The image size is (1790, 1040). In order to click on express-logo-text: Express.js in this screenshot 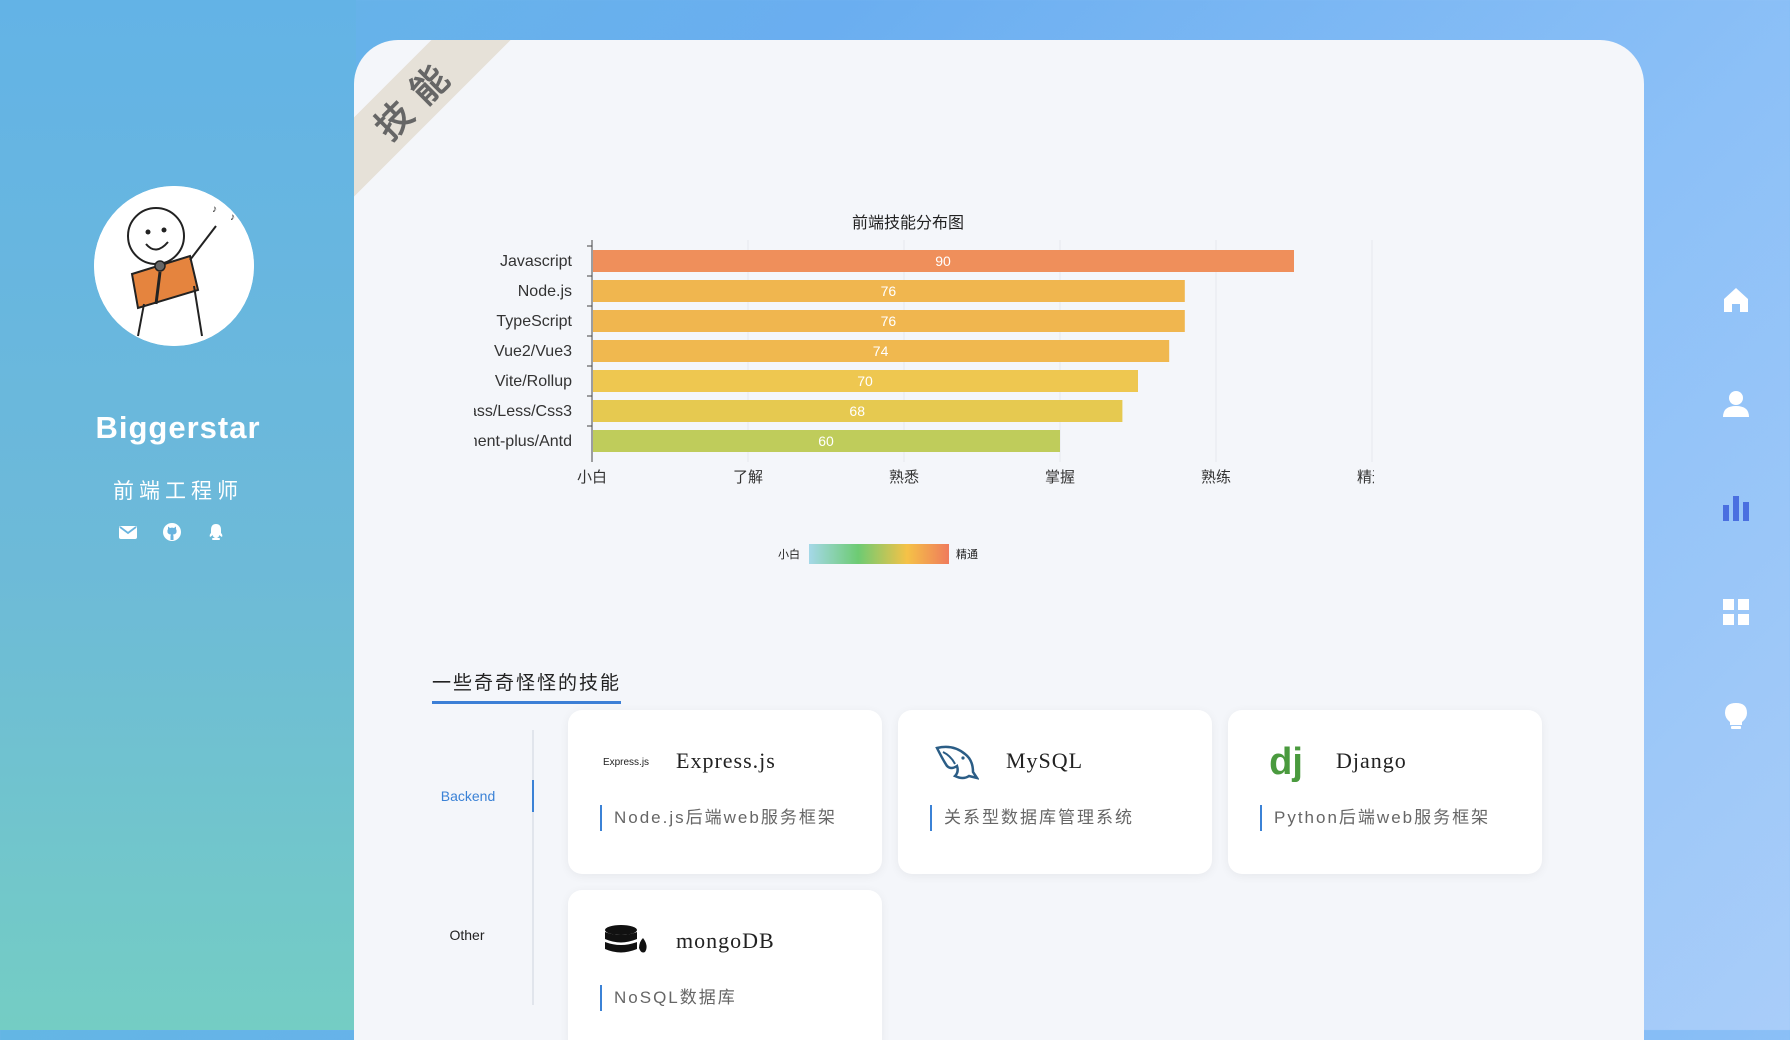, I will do `click(626, 762)`.